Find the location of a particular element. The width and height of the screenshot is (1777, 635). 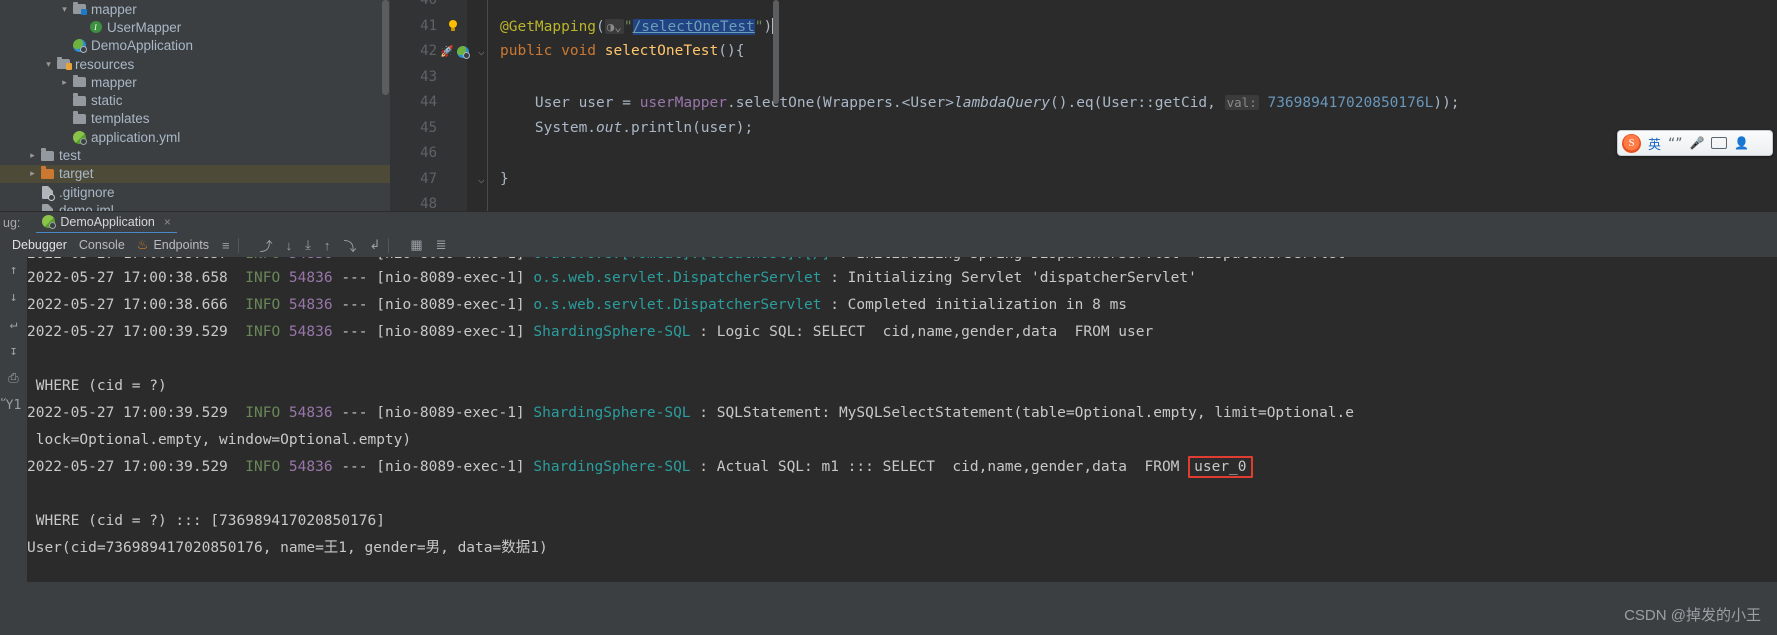

tree-item-test: ▸ test is located at coordinates (195, 155).